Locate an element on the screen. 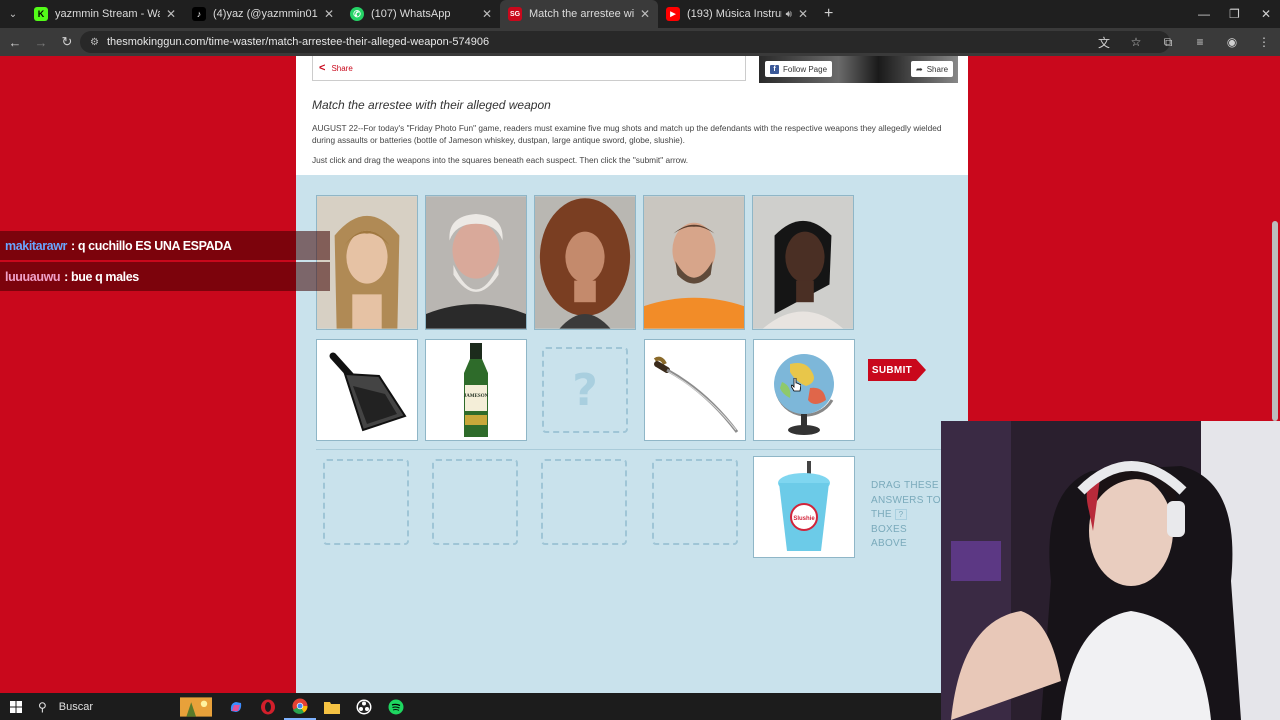 This screenshot has width=1280, height=720. facebook-icon: f is located at coordinates (774, 69).